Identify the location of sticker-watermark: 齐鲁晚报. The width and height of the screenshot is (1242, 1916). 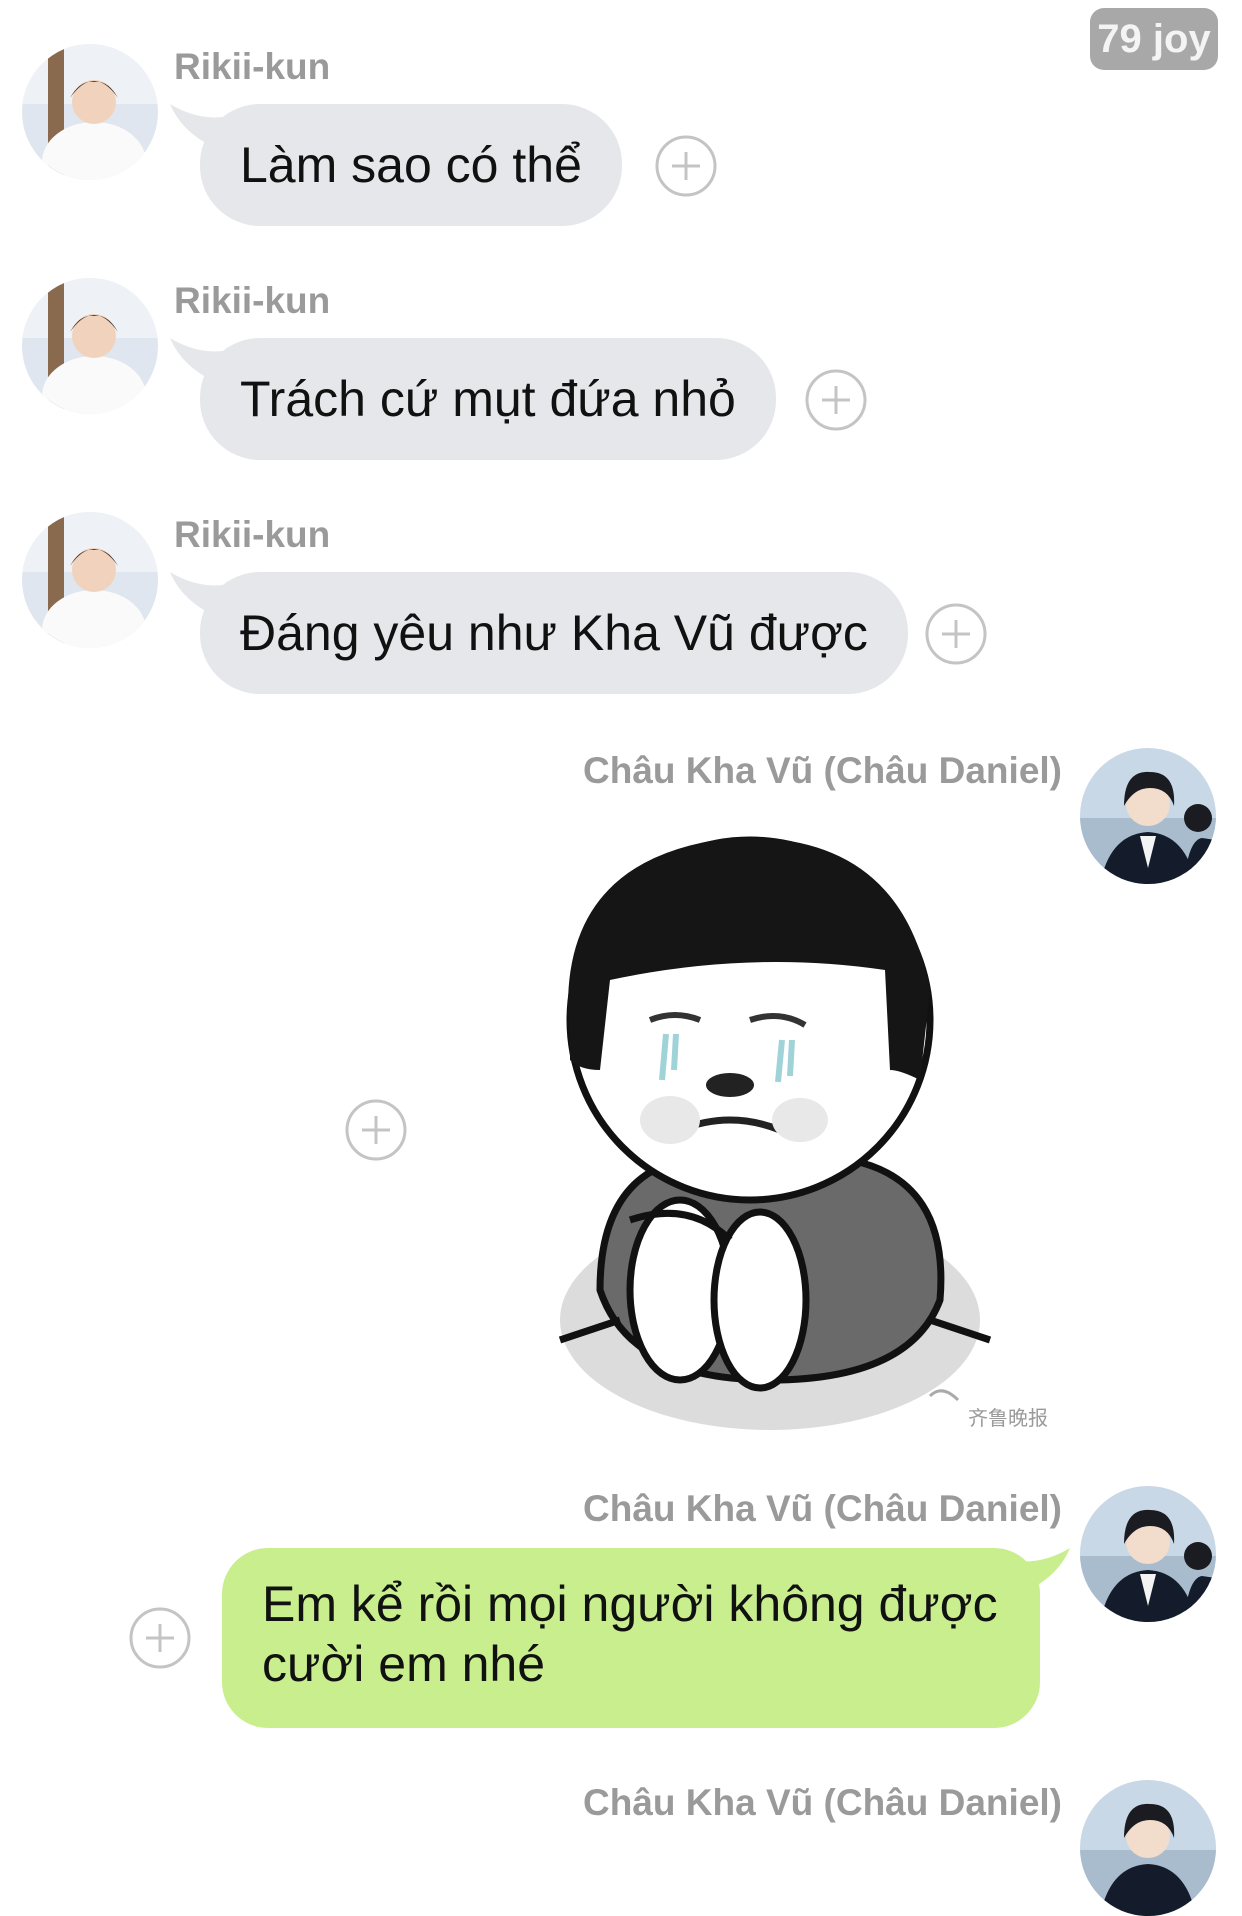
(1008, 1418).